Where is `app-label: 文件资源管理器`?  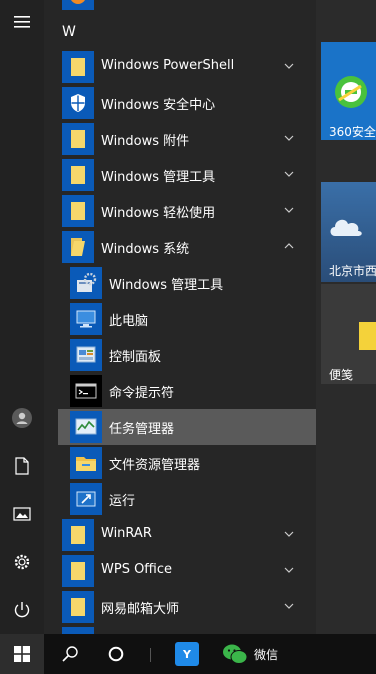 app-label: 文件资源管理器 is located at coordinates (155, 465).